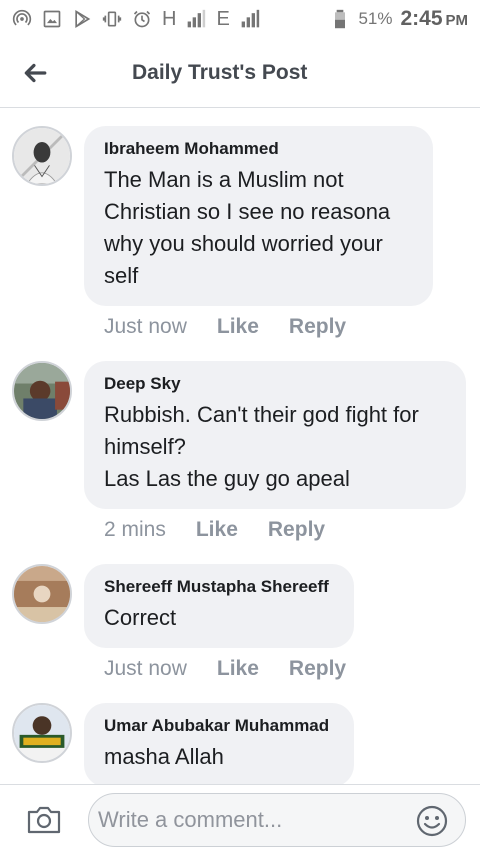 The width and height of the screenshot is (480, 855). I want to click on emoji-button, so click(432, 821).